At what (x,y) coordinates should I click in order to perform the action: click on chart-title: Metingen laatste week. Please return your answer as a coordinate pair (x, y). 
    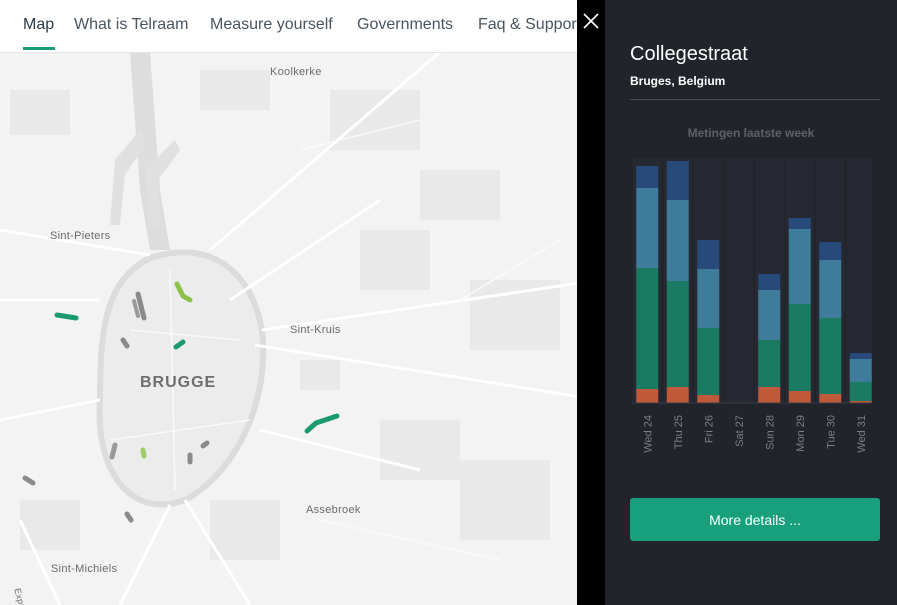
    Looking at the image, I should click on (751, 133).